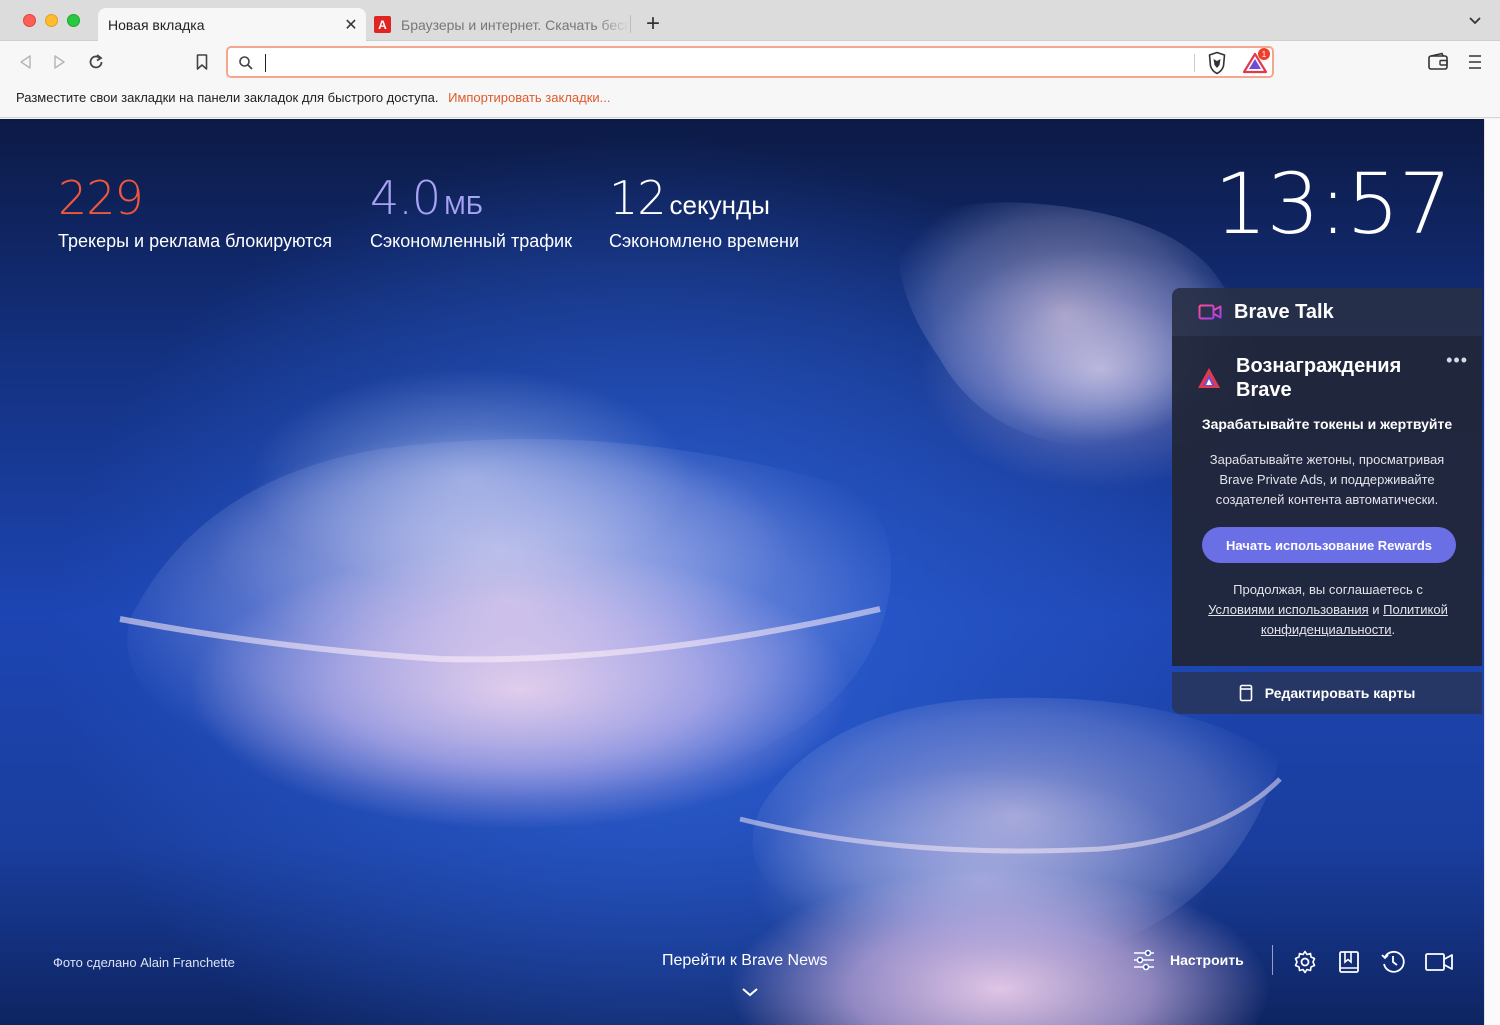 This screenshot has width=1500, height=1025. I want to click on back-button, so click(25, 62).